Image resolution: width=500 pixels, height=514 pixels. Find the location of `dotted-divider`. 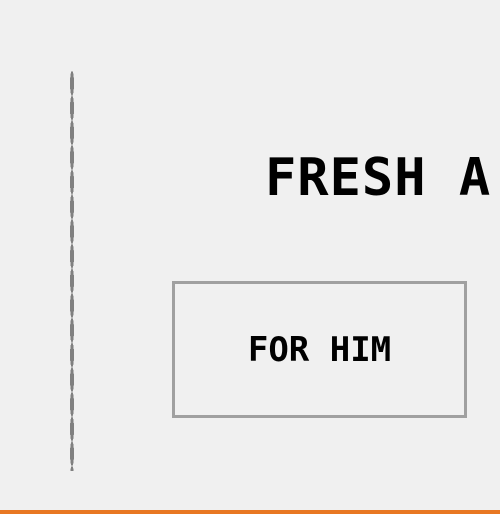

dotted-divider is located at coordinates (72, 271).